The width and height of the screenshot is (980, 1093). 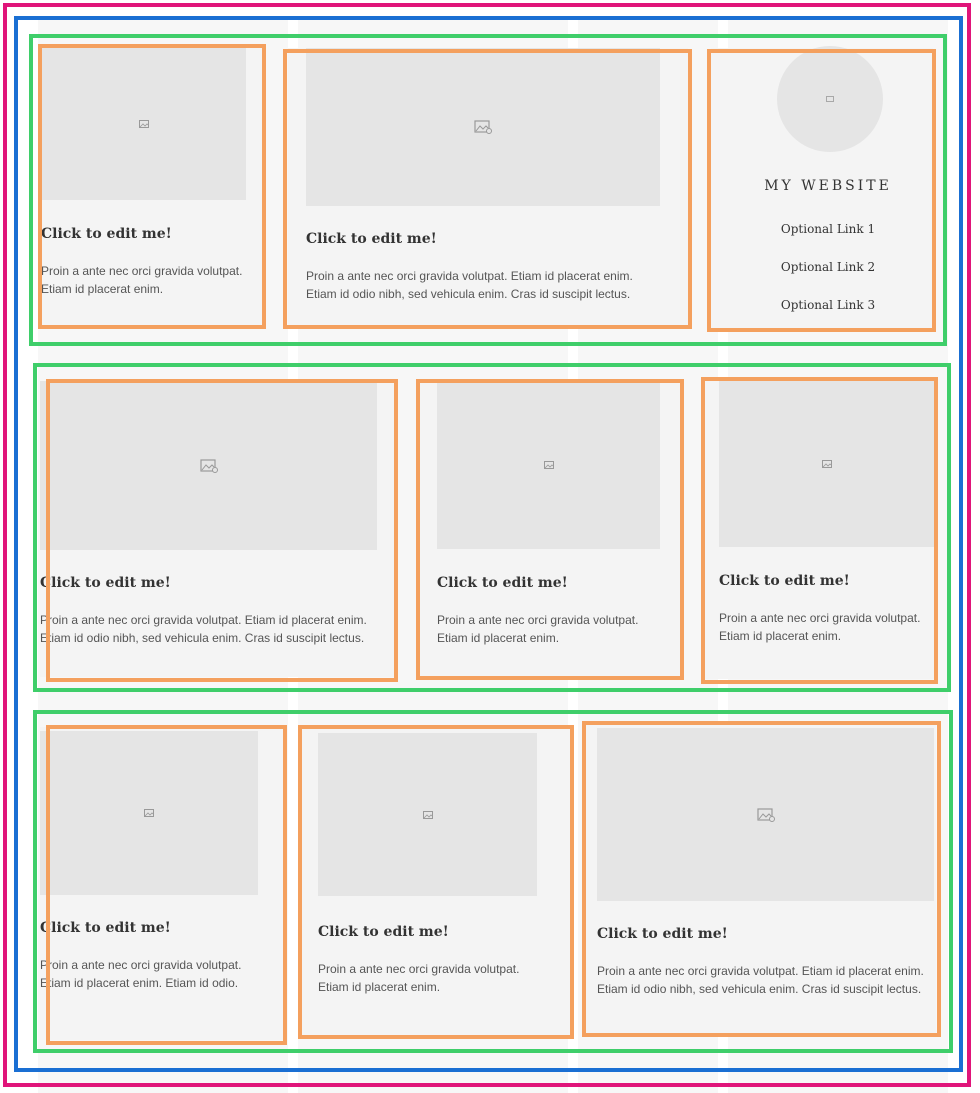 What do you see at coordinates (828, 186) in the screenshot?
I see `site-title: MY WEBSITE` at bounding box center [828, 186].